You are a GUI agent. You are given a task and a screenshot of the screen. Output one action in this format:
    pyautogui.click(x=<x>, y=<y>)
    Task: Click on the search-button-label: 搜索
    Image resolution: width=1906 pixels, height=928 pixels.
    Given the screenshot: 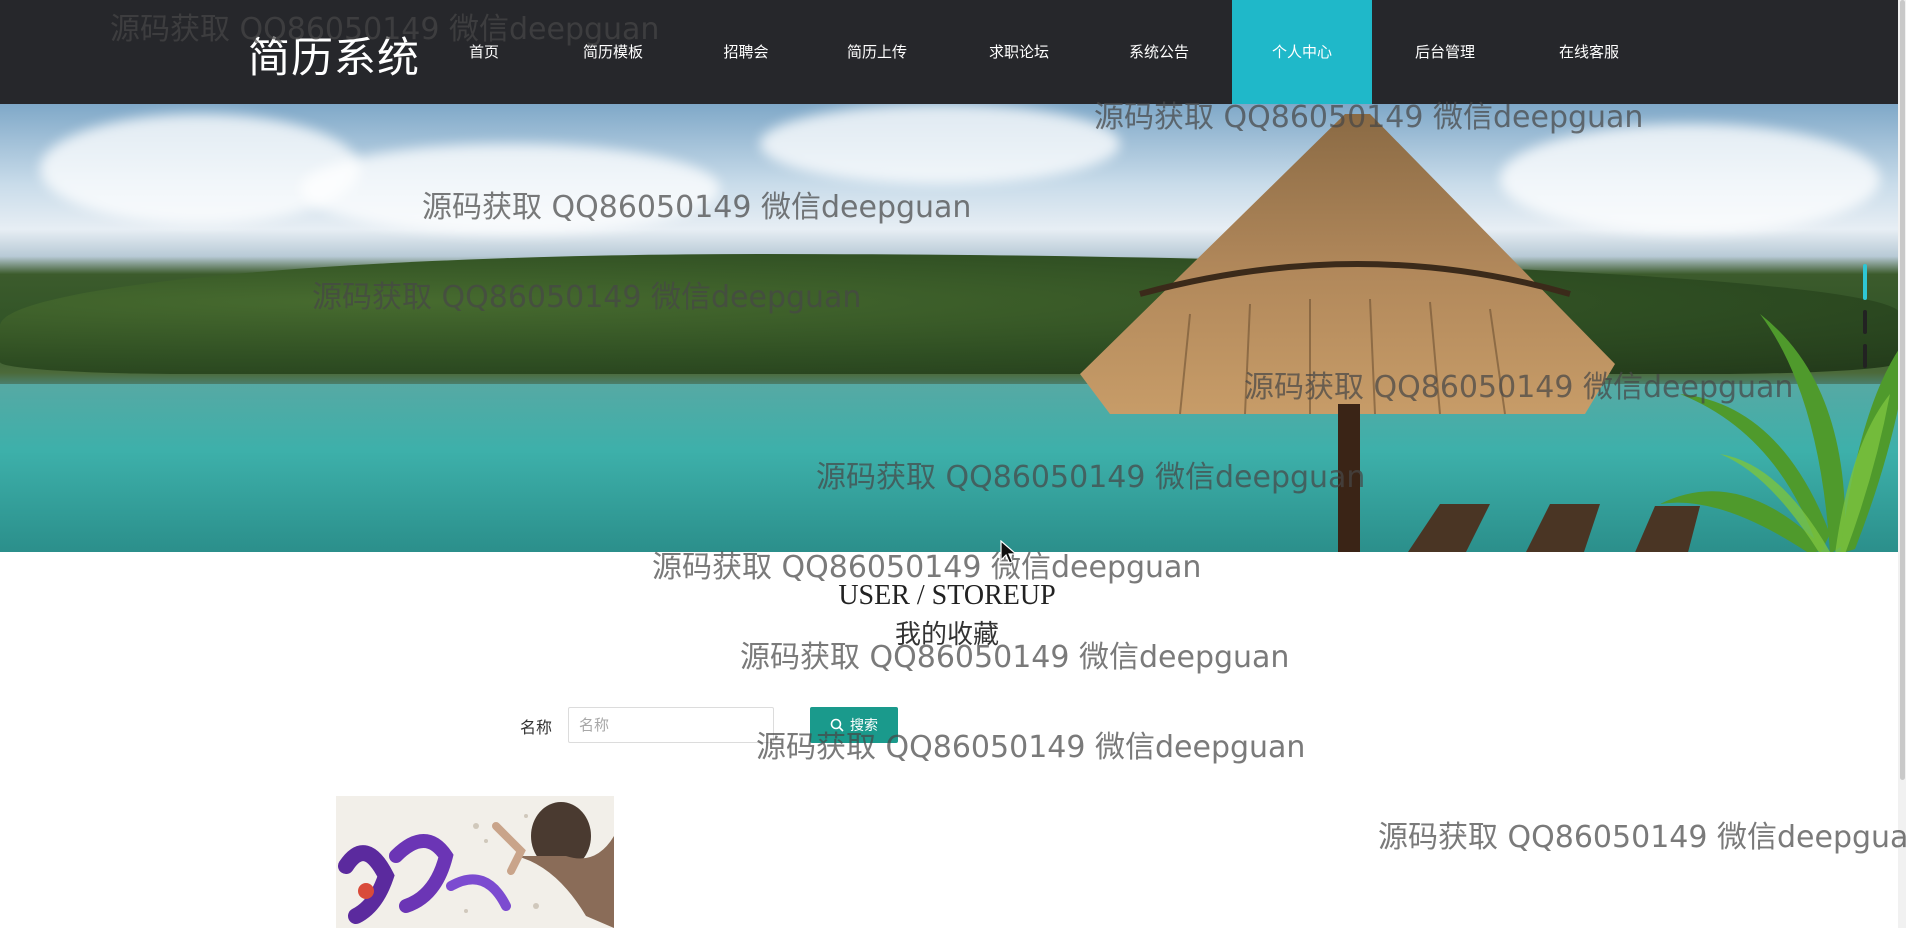 What is the action you would take?
    pyautogui.click(x=864, y=726)
    